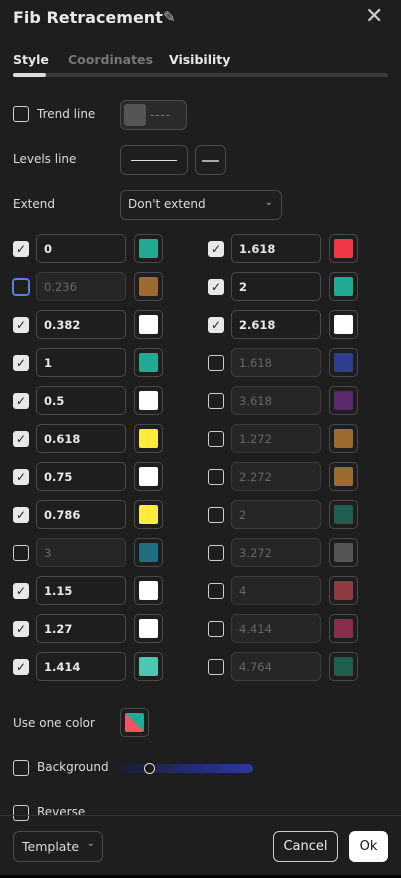 This screenshot has height=878, width=401. Describe the element at coordinates (149, 768) in the screenshot. I see `slider-handle` at that location.